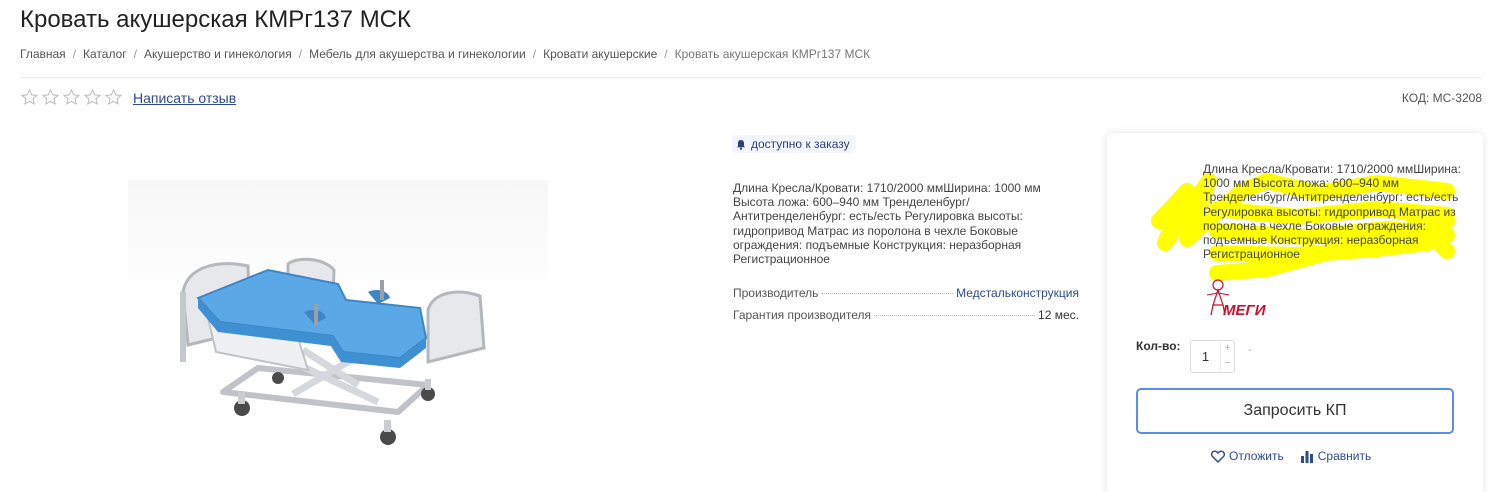 This screenshot has height=492, width=1502. What do you see at coordinates (1245, 310) in the screenshot?
I see `brand-logo-text: МЕГИ` at bounding box center [1245, 310].